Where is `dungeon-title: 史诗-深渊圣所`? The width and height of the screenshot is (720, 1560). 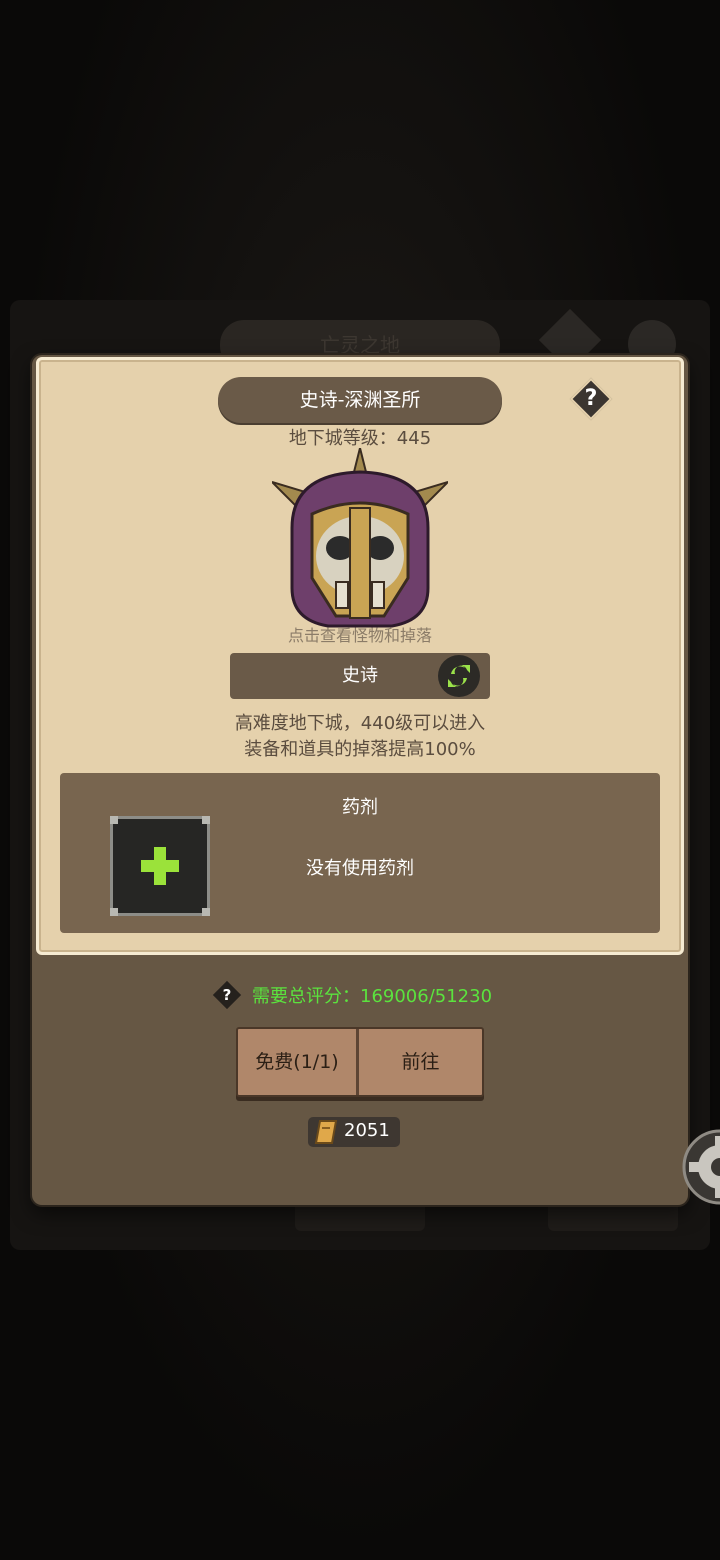
dungeon-title: 史诗-深渊圣所 is located at coordinates (360, 400).